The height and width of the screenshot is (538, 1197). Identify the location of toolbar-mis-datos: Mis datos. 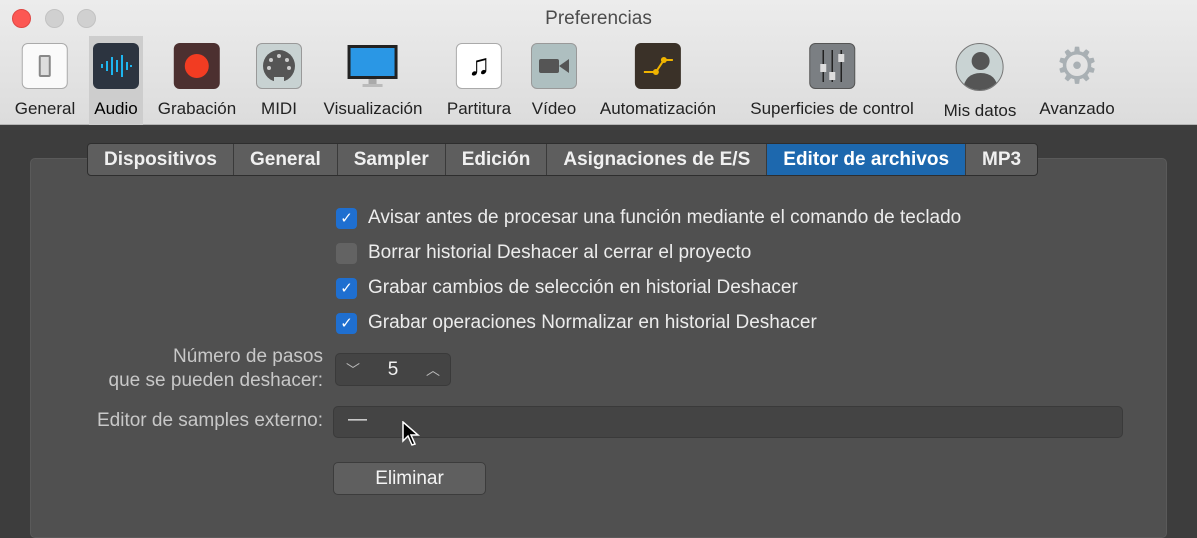
(980, 80).